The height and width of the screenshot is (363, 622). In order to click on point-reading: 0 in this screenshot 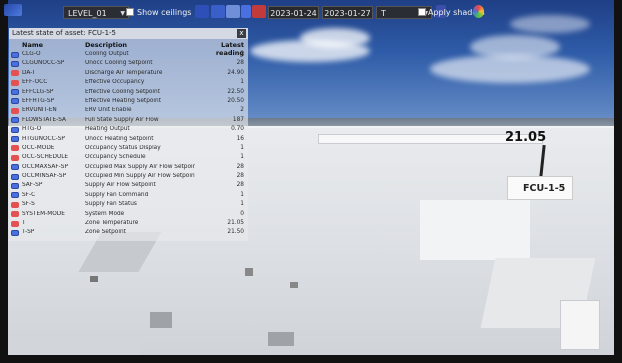, I will do `click(242, 54)`.